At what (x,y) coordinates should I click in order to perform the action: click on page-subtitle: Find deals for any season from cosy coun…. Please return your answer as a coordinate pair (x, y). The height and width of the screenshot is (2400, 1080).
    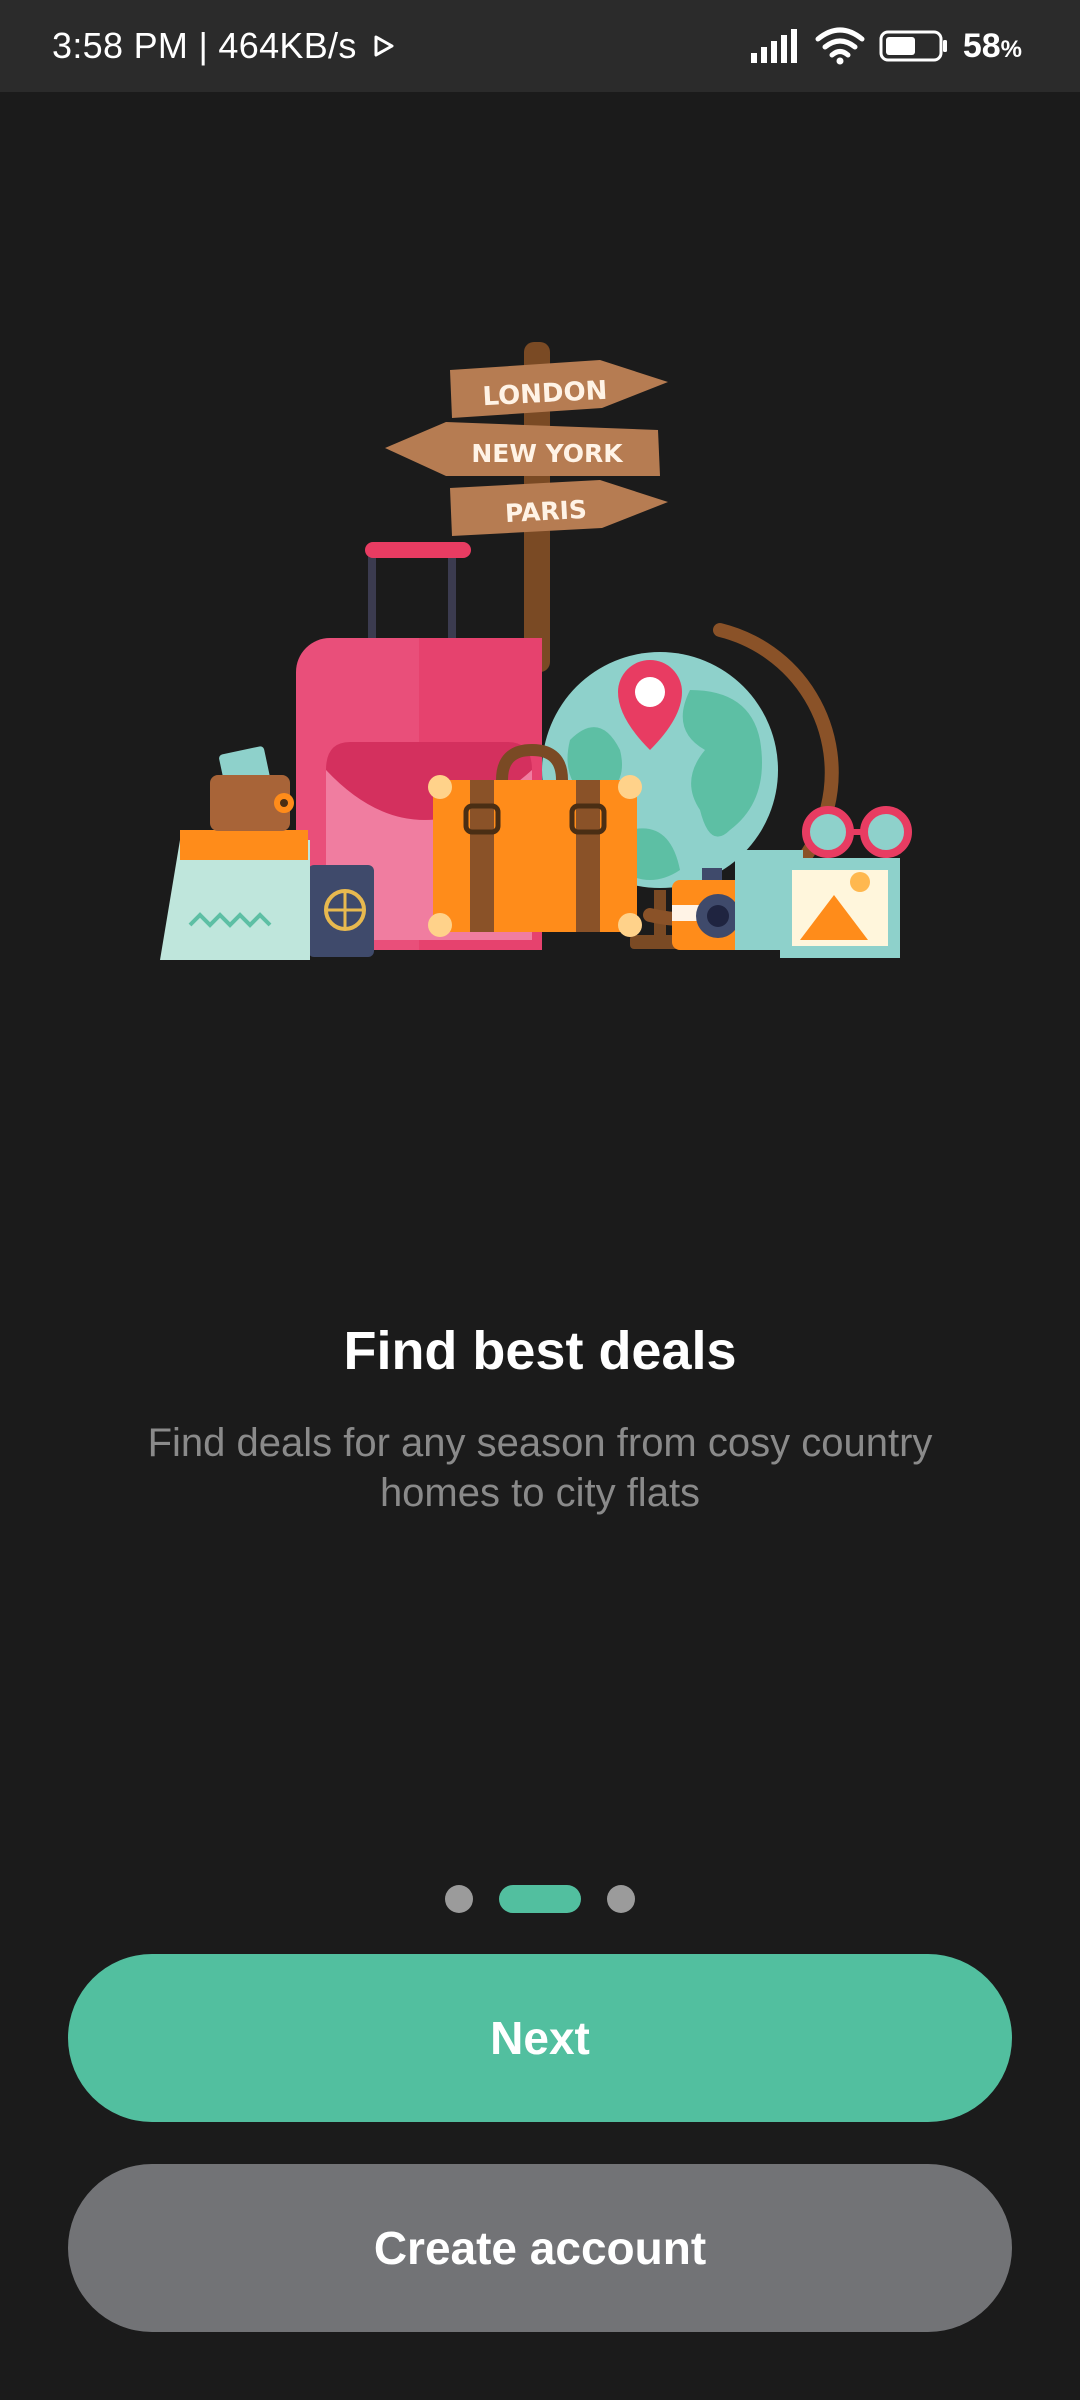
    Looking at the image, I should click on (540, 1468).